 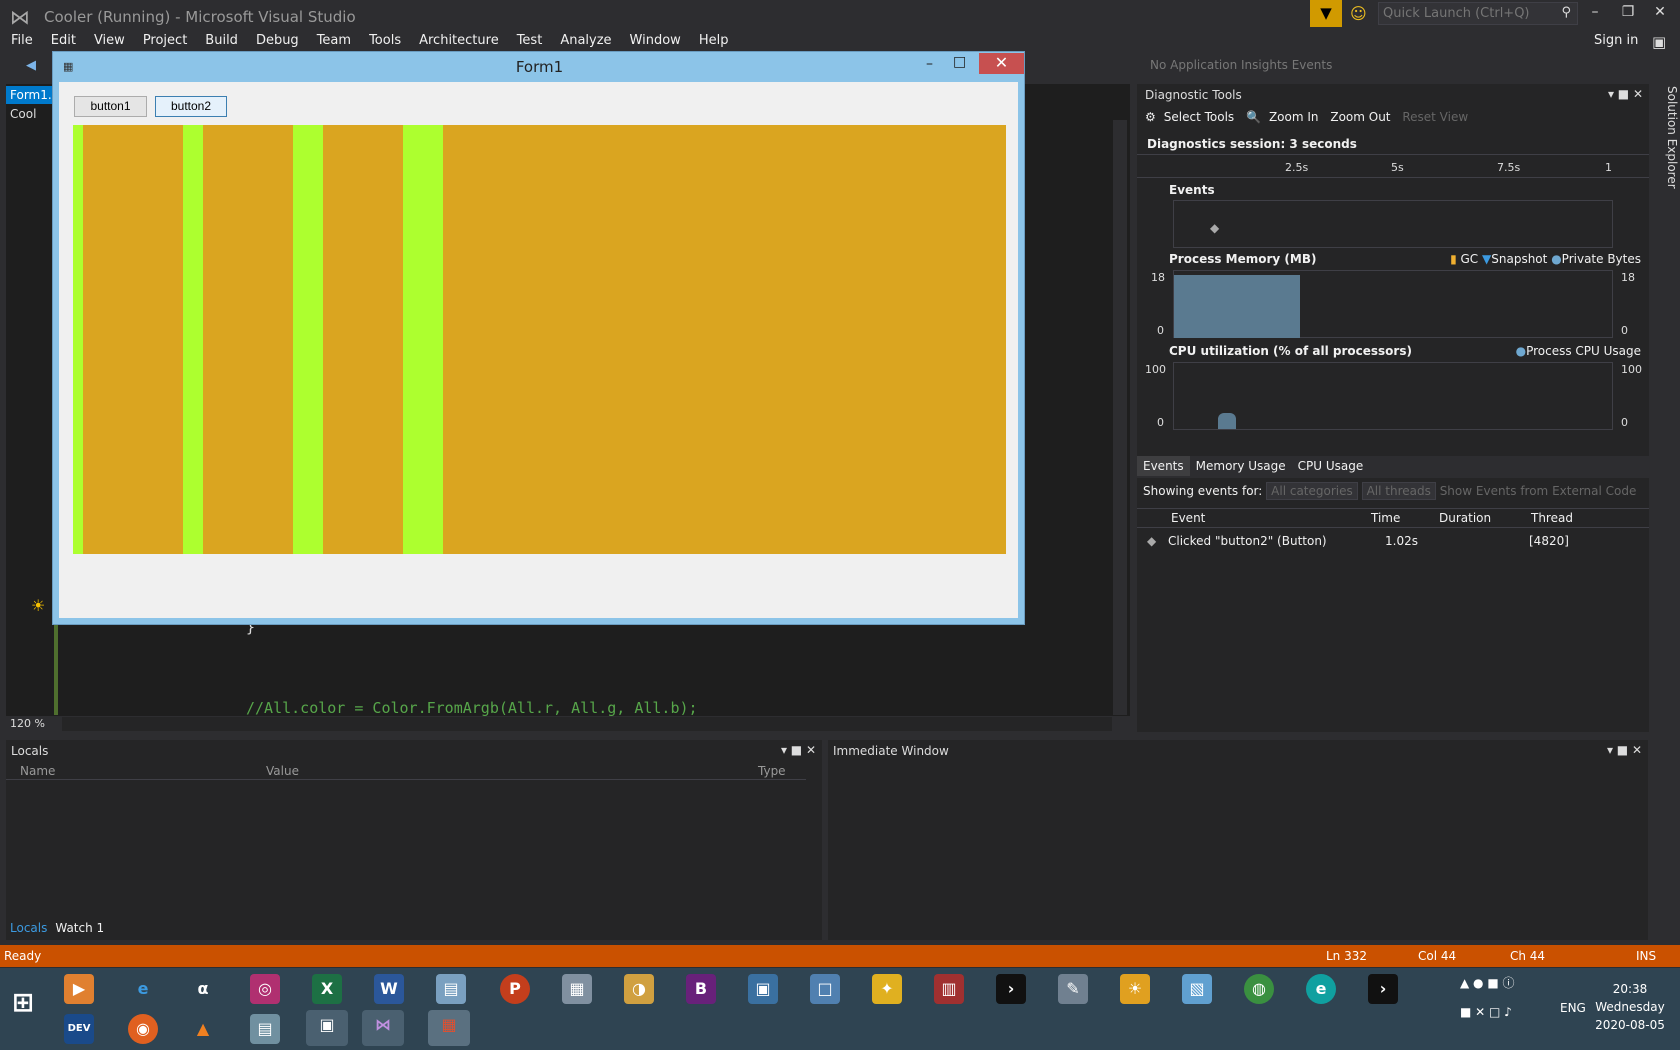 What do you see at coordinates (20, 39) in the screenshot?
I see `menu-file: File` at bounding box center [20, 39].